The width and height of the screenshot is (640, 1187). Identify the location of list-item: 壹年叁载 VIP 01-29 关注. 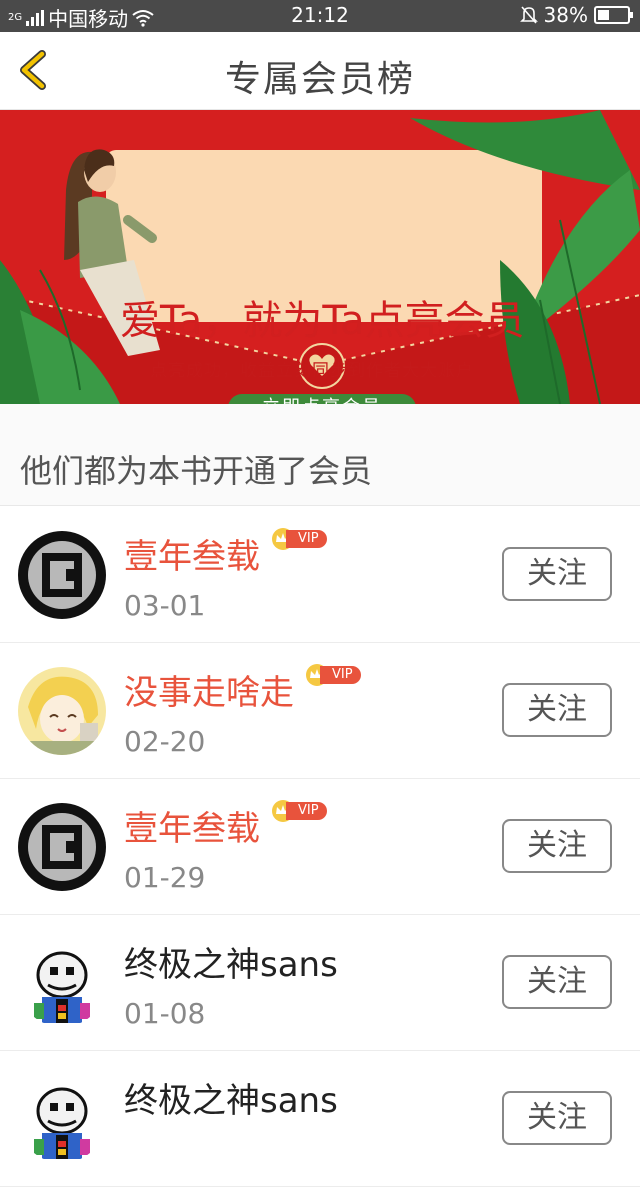
(320, 847).